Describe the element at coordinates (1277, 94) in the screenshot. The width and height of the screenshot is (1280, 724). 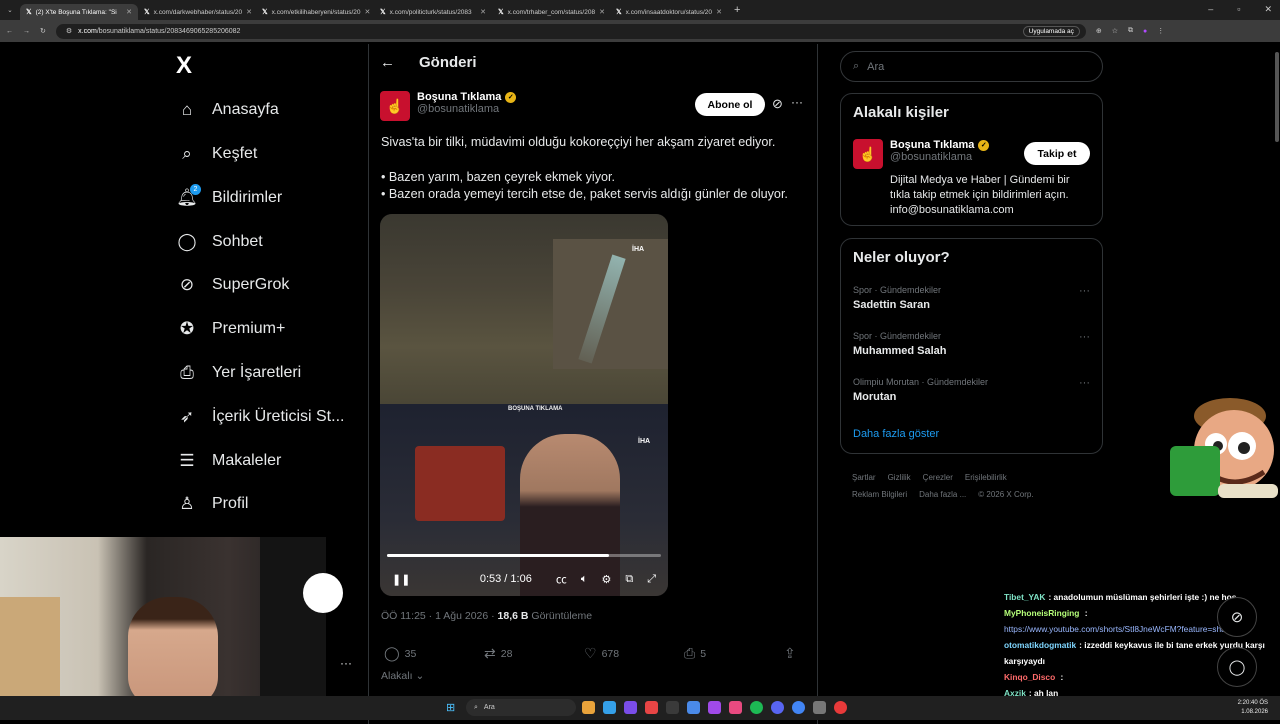
I see `scrollbar` at that location.